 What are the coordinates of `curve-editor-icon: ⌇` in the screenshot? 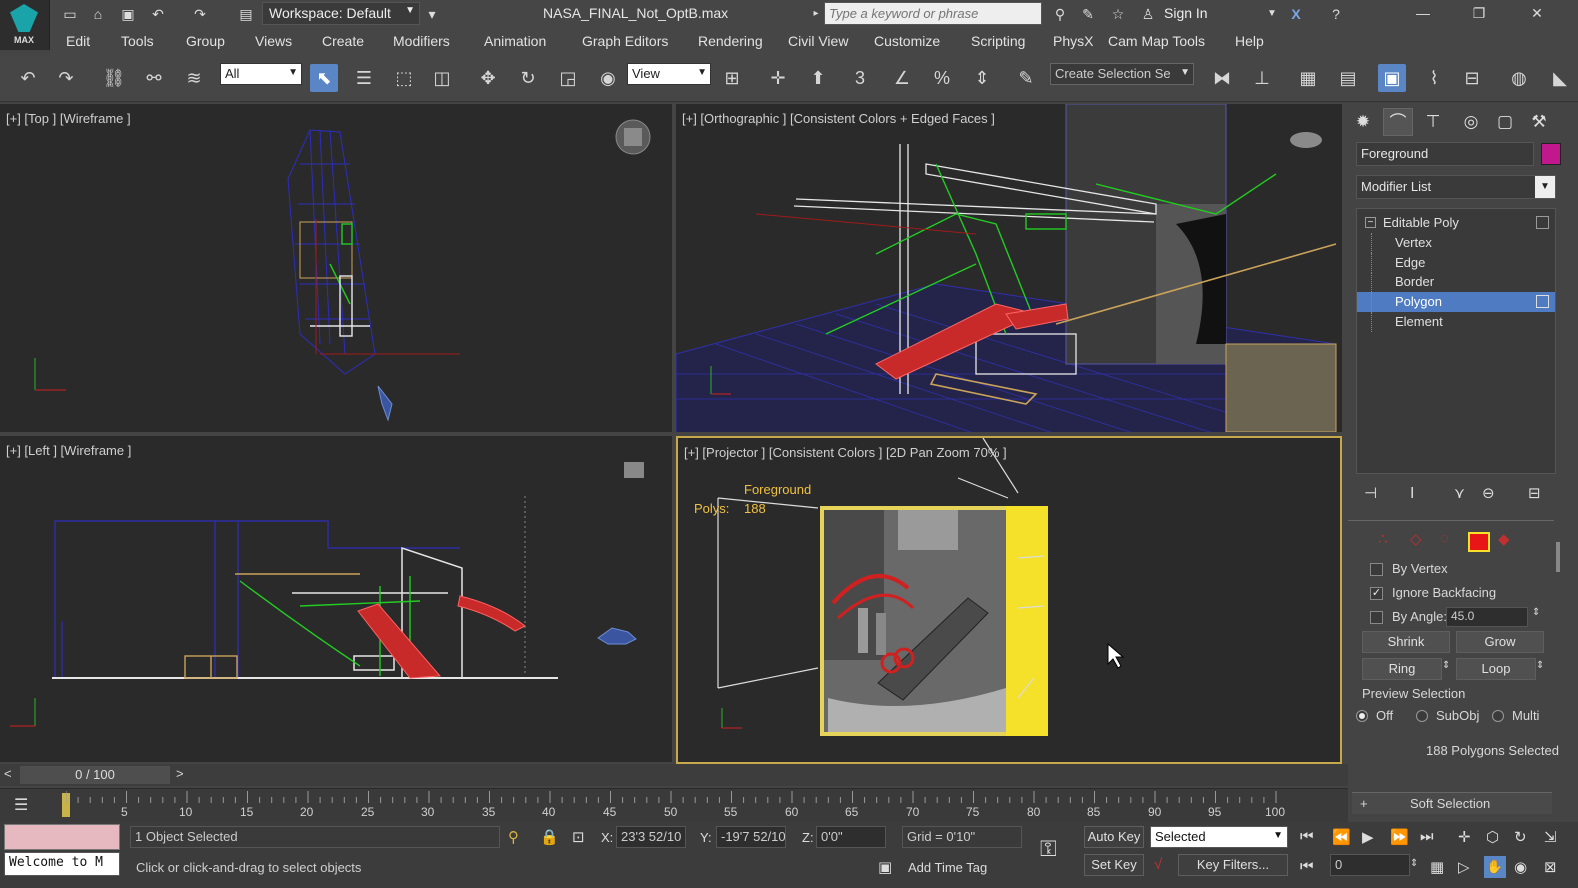 It's located at (1434, 78).